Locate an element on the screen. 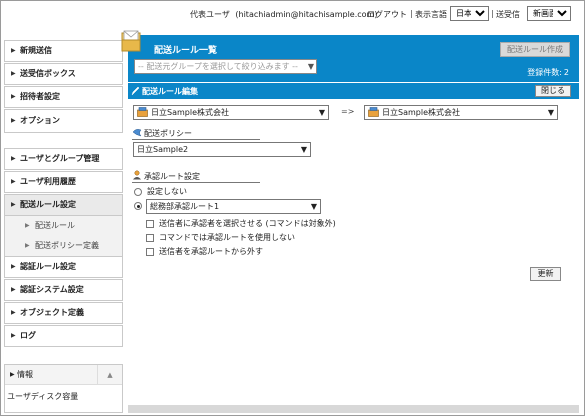 The image size is (585, 416). info-panel-body: ユーザディスク容量 is located at coordinates (43, 396).